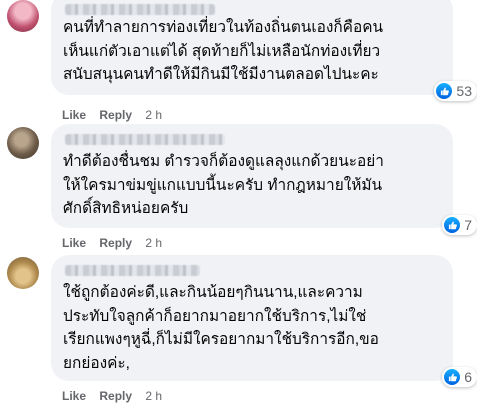 The height and width of the screenshot is (403, 477). I want to click on reaction-count: 53, so click(455, 91).